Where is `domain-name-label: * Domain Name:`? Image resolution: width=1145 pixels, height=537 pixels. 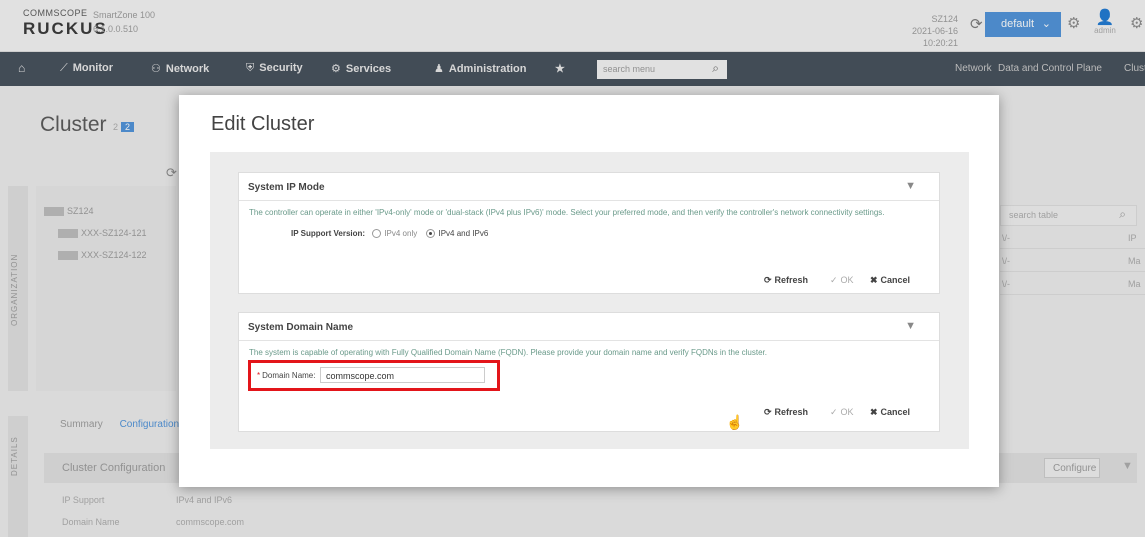
domain-name-label: * Domain Name: is located at coordinates (286, 375).